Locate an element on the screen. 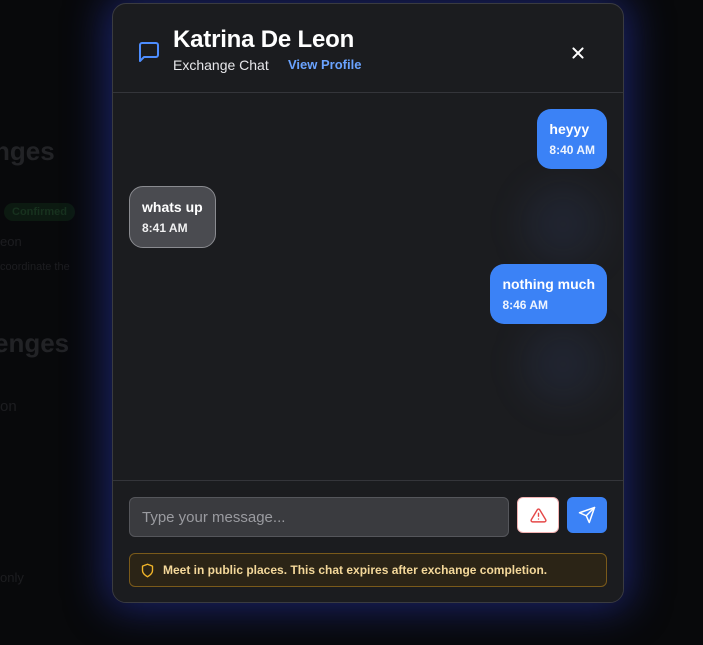 The height and width of the screenshot is (645, 703). close-button is located at coordinates (578, 53).